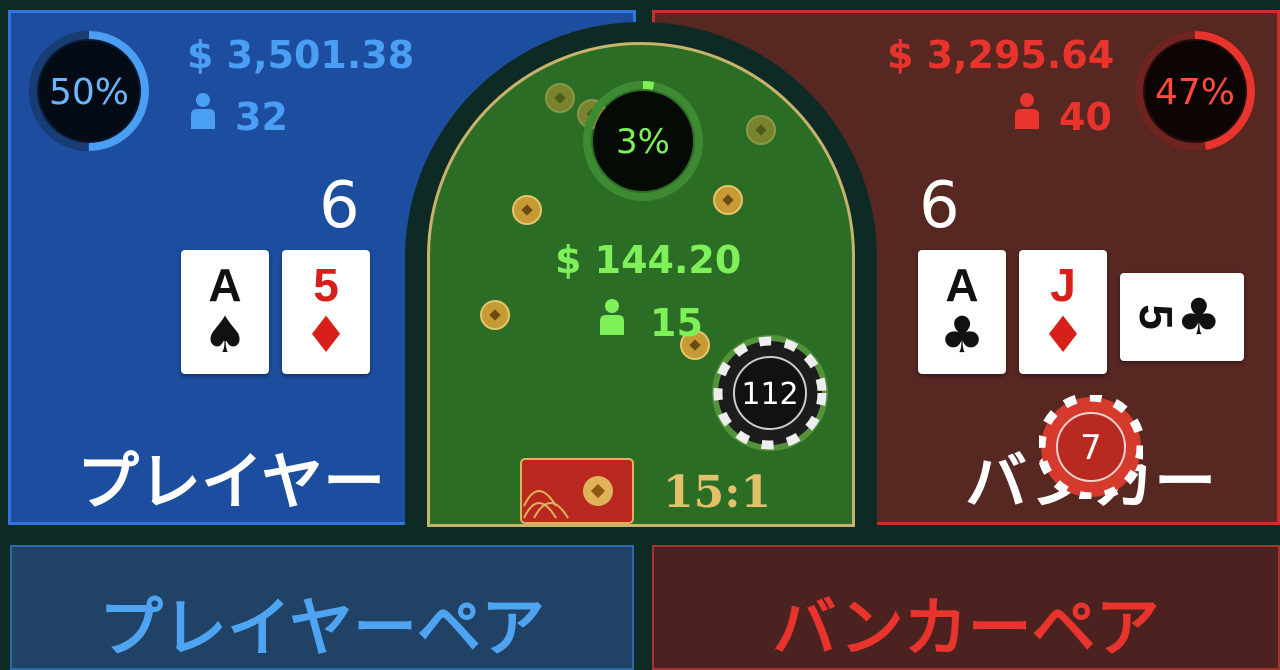  I want to click on banker-card-1: A ♣, so click(962, 312).